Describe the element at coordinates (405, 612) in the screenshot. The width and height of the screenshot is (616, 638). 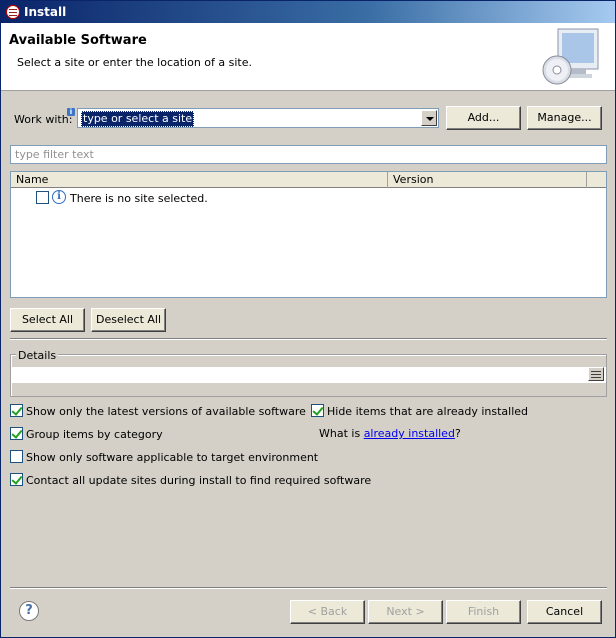
I see `next-button: Next >` at that location.